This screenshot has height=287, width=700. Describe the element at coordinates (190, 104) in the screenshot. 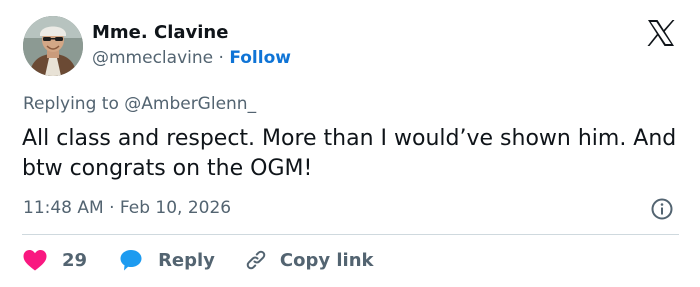

I see `reply-to-handle: @AmberGlenn_` at that location.